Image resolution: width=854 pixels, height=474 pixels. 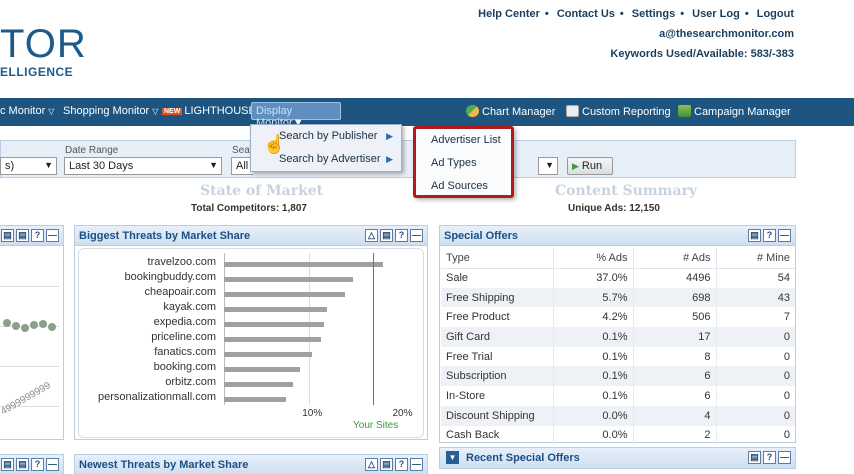 I want to click on expand-icon: ▼, so click(x=452, y=457).